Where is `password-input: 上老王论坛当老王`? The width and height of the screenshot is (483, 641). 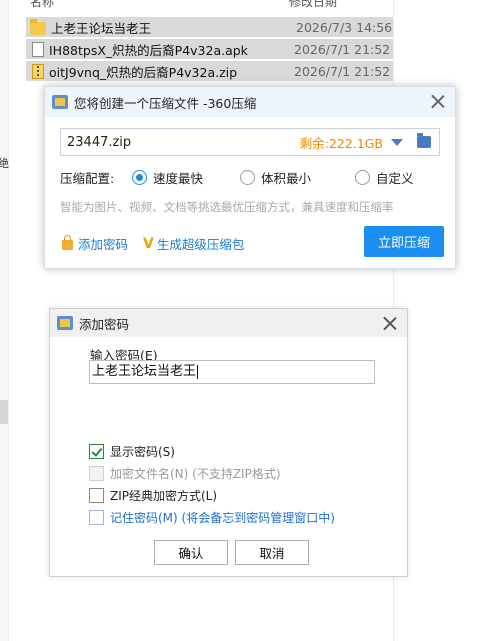 password-input: 上老王论坛当老王 is located at coordinates (232, 372).